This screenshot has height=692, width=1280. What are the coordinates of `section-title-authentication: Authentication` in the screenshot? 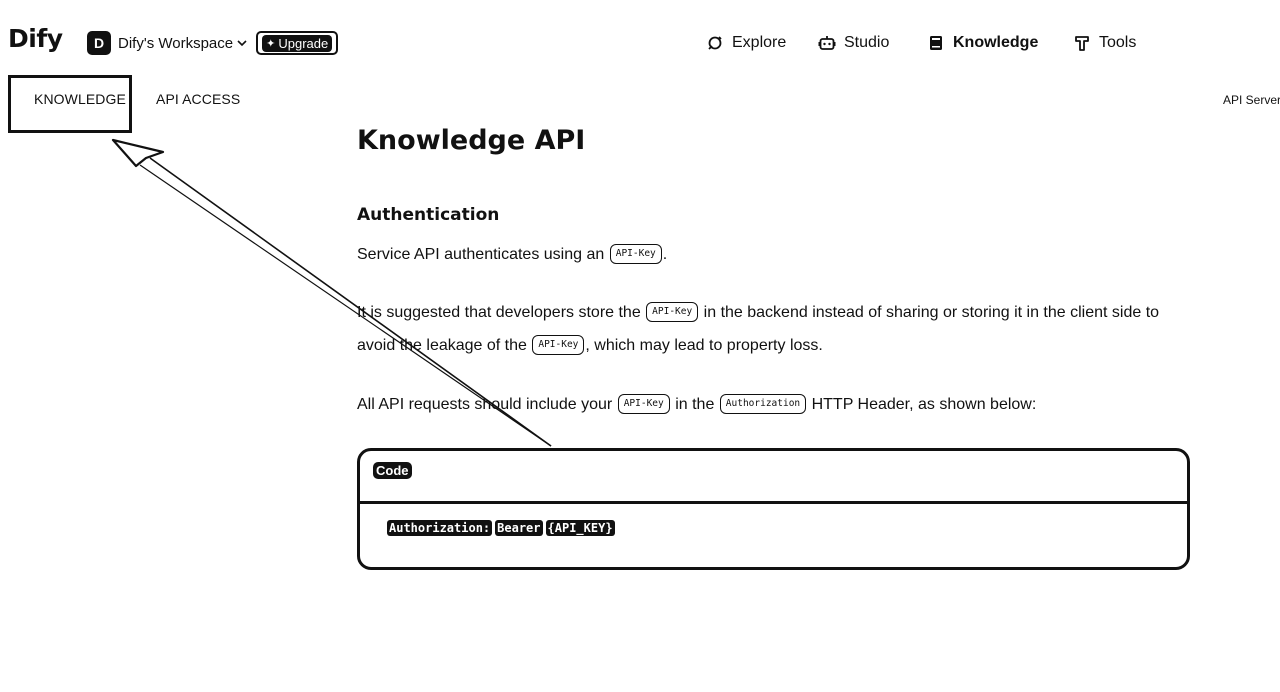 It's located at (428, 215).